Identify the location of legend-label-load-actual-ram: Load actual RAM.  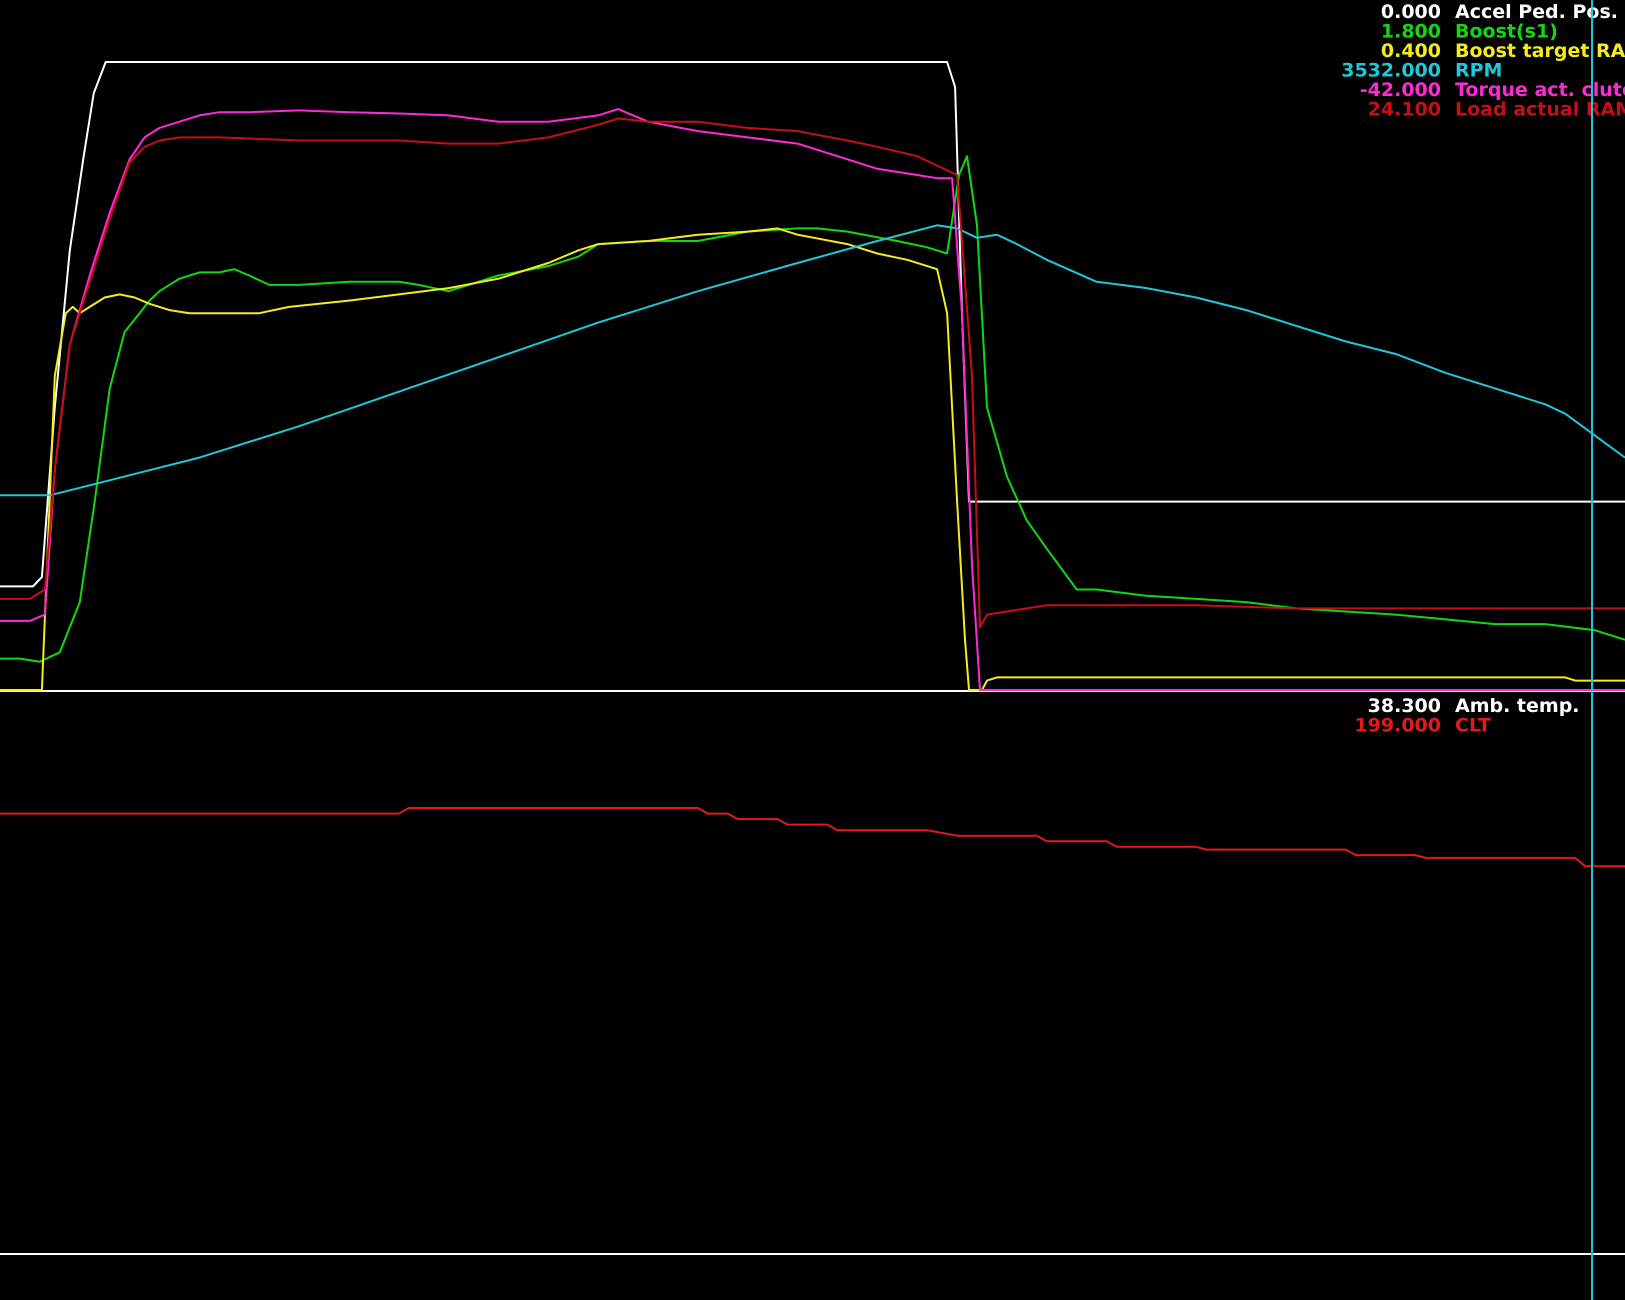
(1540, 110).